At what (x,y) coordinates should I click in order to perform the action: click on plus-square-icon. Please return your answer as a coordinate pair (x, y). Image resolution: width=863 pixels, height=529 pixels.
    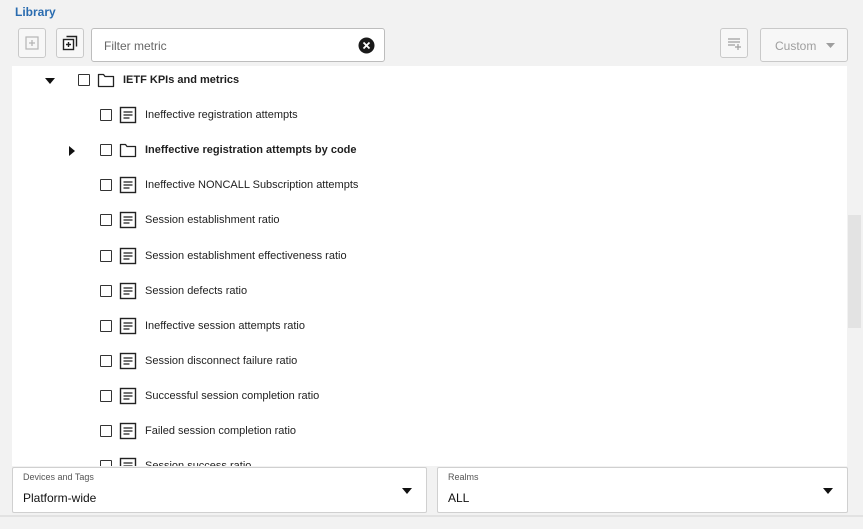
    Looking at the image, I should click on (32, 43).